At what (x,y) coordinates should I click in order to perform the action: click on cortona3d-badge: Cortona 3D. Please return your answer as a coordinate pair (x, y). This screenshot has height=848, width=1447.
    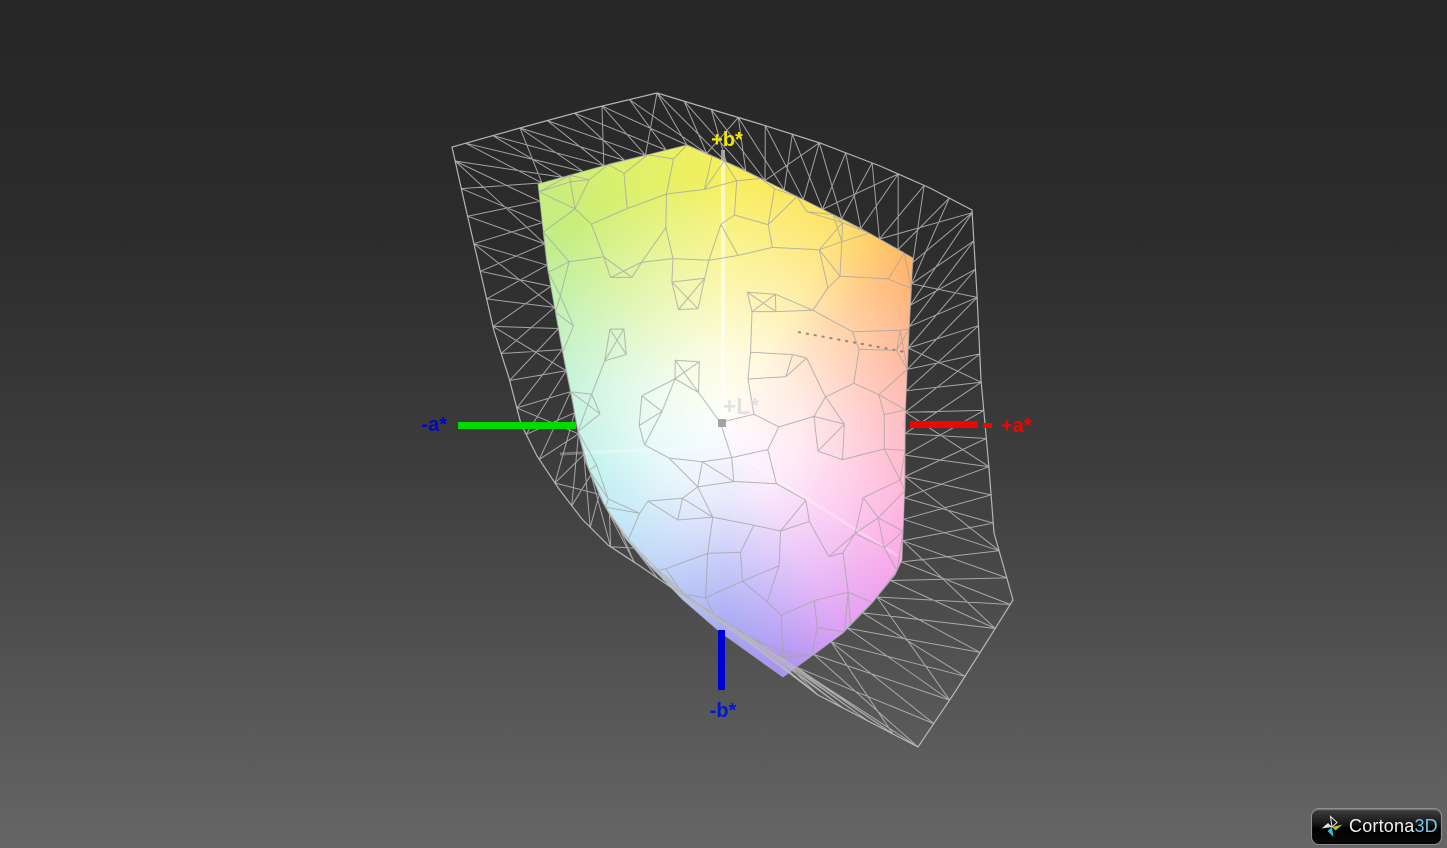
    Looking at the image, I should click on (1376, 826).